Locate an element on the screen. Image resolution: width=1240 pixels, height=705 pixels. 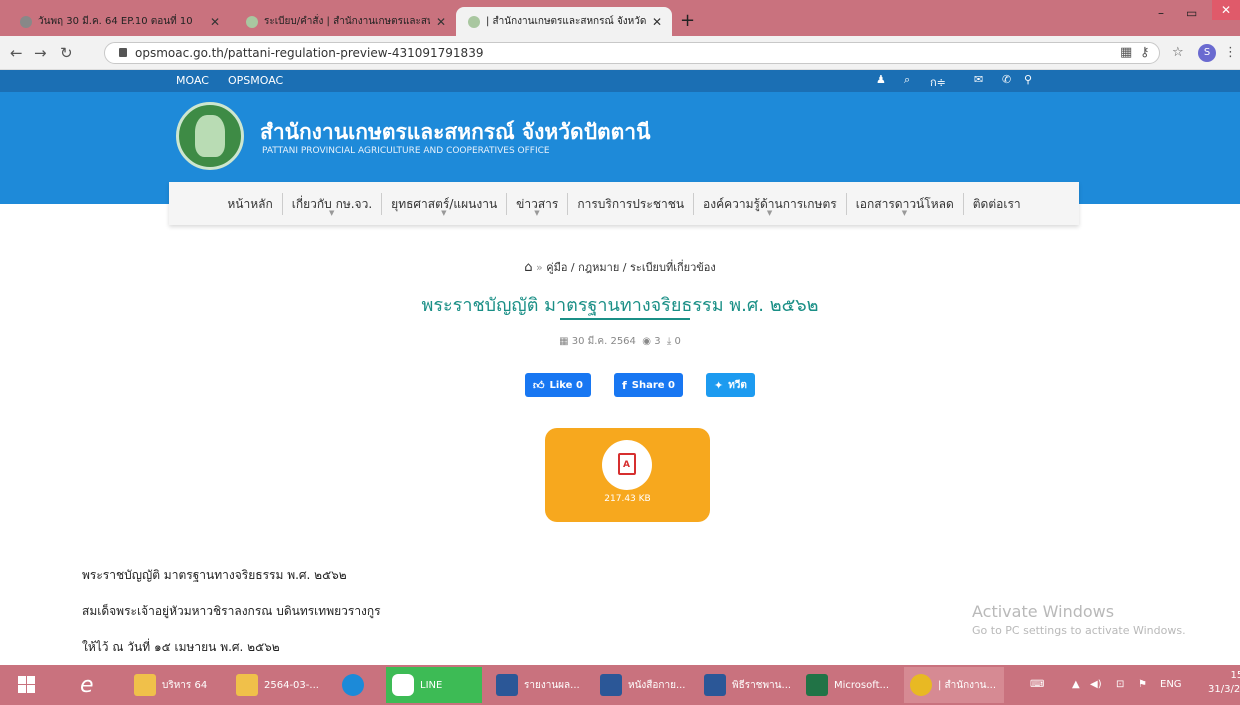
download-count: 0 is located at coordinates (677, 341).